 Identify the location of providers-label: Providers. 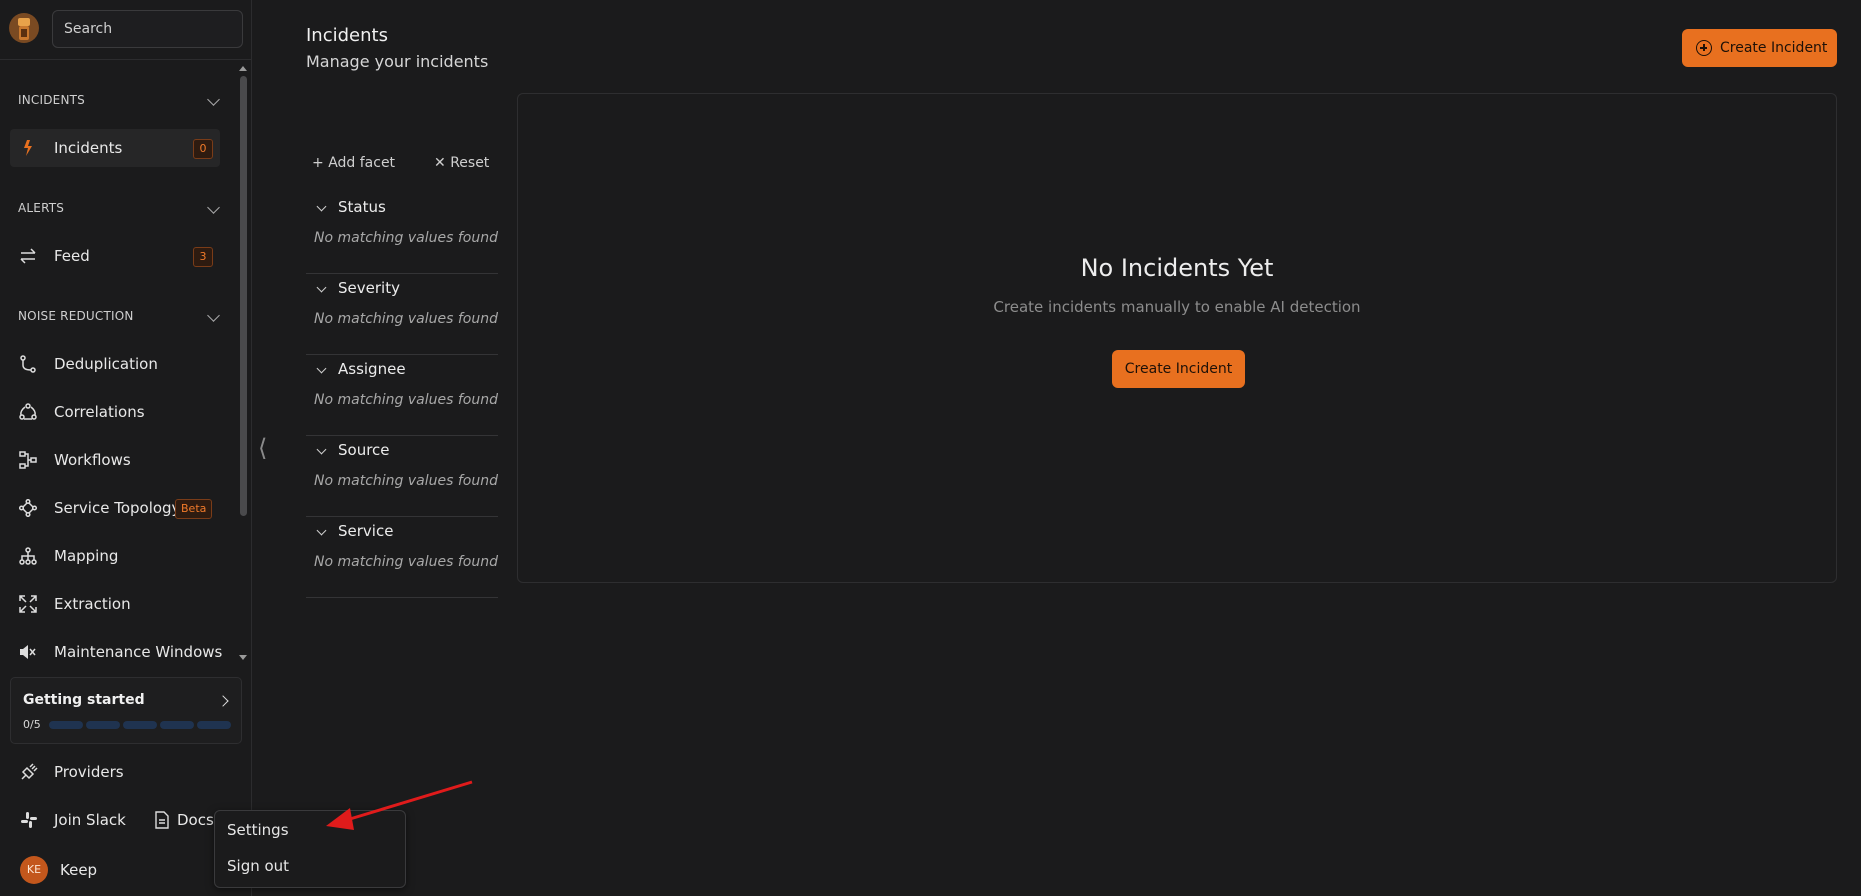
(89, 772).